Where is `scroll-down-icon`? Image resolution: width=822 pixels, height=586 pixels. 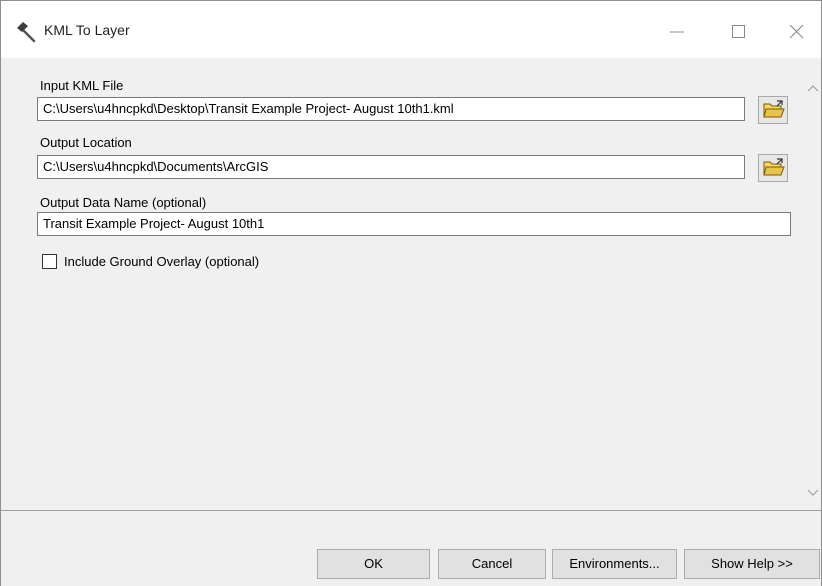
scroll-down-icon is located at coordinates (813, 493).